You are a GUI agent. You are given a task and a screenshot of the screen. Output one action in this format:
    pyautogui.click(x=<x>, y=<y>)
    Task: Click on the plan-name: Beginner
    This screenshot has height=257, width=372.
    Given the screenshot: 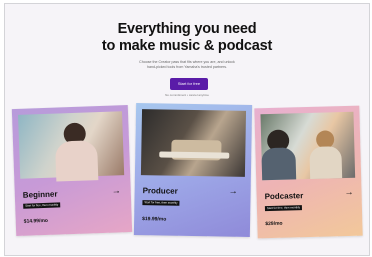 What is the action you would take?
    pyautogui.click(x=40, y=194)
    